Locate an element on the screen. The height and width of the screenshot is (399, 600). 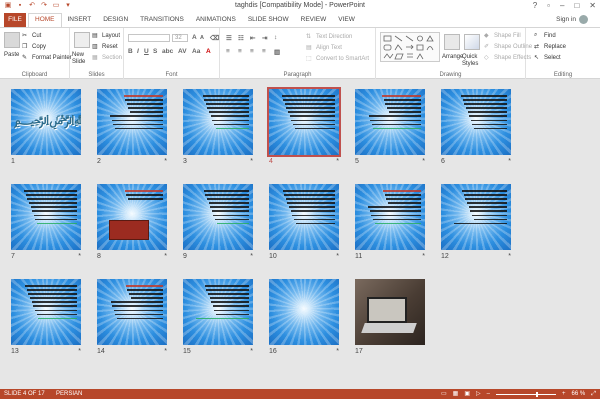
slide-thumbnail-5: 5 * is located at coordinates (390, 127).